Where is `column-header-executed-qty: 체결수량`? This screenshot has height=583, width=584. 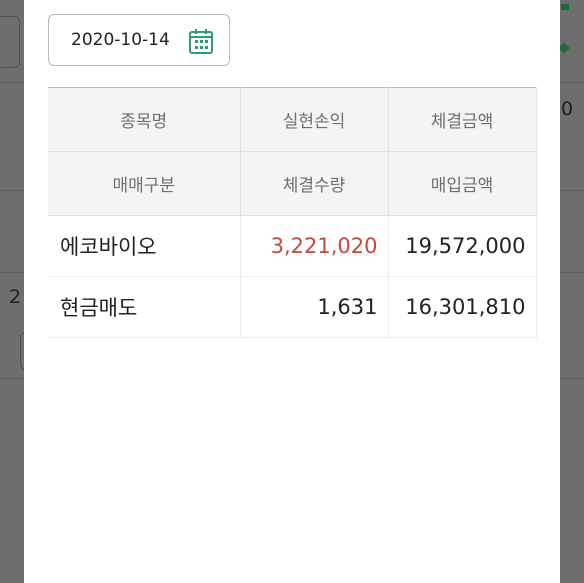 column-header-executed-qty: 체결수량 is located at coordinates (314, 183).